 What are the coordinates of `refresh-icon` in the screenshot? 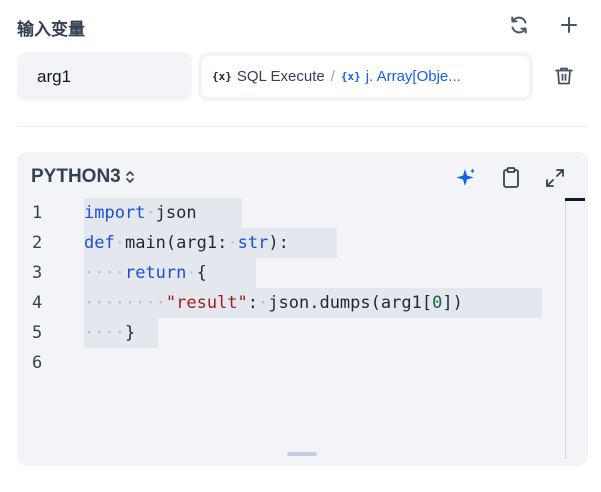 It's located at (519, 25).